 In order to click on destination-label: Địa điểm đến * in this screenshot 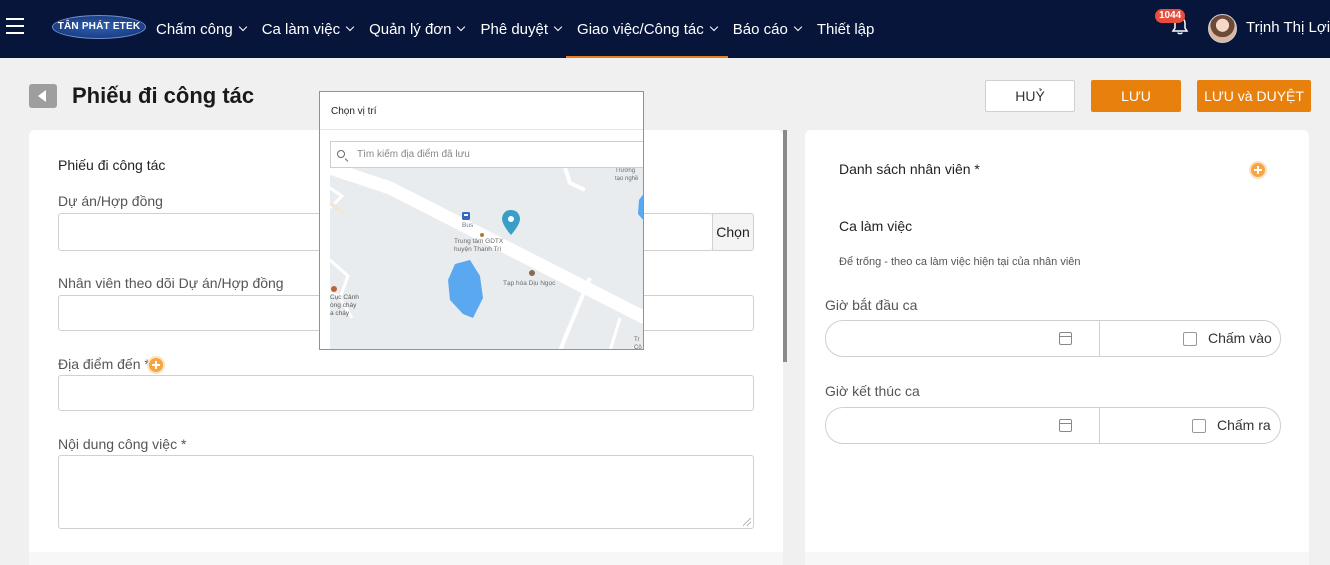, I will do `click(104, 364)`.